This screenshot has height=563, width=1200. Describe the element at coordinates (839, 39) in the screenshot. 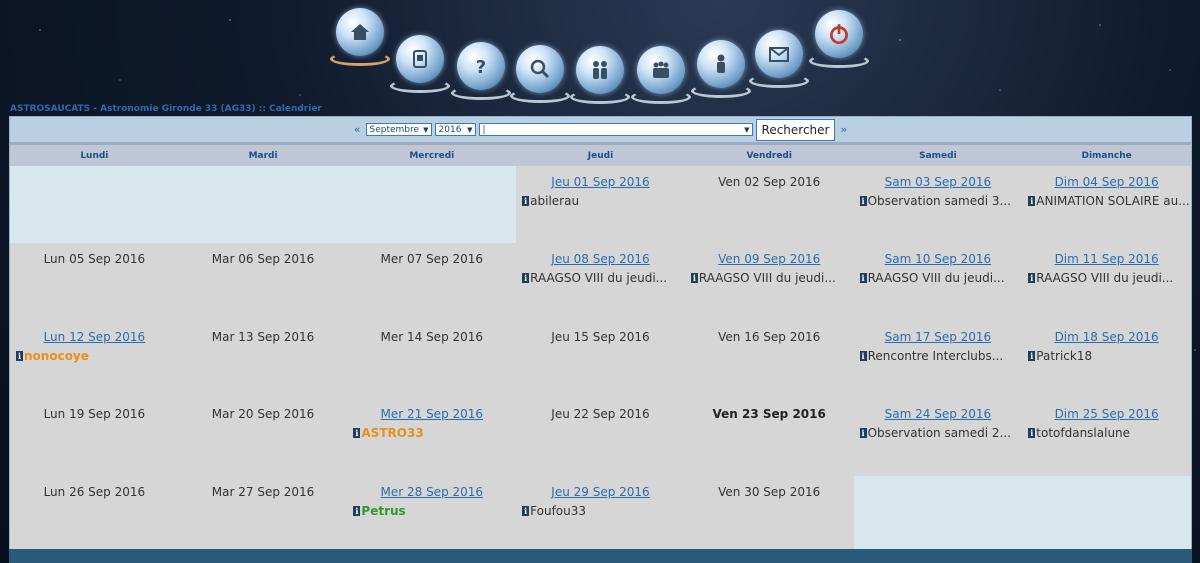

I see `logout-icon` at that location.